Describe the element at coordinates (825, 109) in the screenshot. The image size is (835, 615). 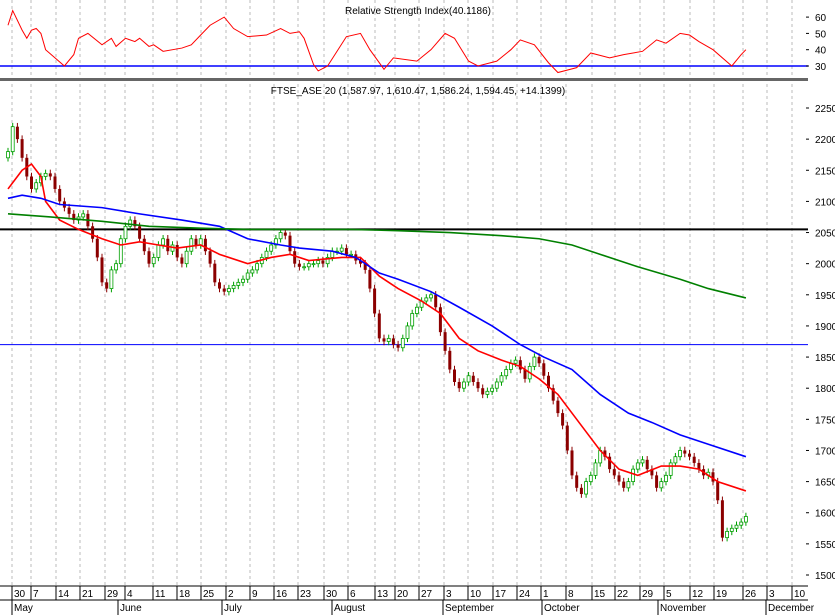
I see `y-tick-label: 2250` at that location.